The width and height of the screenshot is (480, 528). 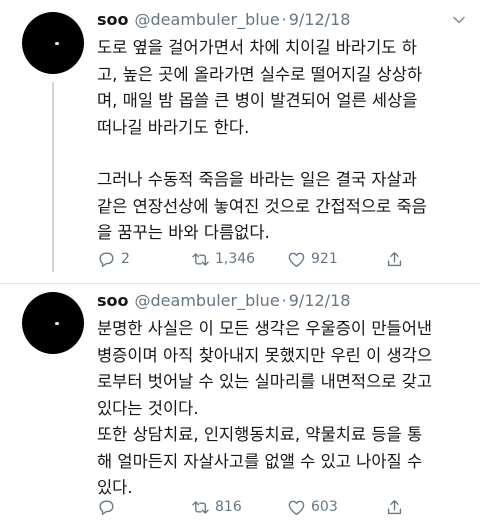 What do you see at coordinates (257, 100) in the screenshot?
I see `tweet-line: 며, 매일 밤 몹쓸 큰 병이 발견되어 얼른 세상을` at bounding box center [257, 100].